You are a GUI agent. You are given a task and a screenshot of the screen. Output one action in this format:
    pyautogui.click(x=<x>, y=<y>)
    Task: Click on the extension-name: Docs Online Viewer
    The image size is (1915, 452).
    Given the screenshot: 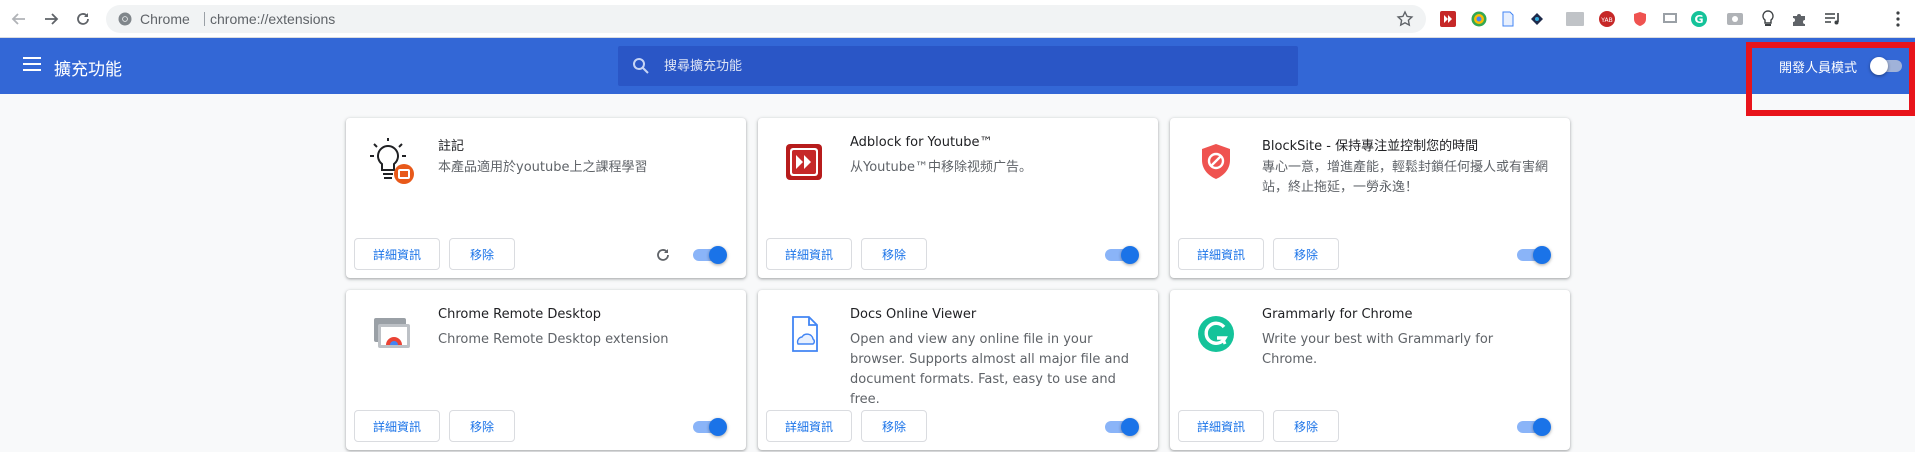 What is the action you would take?
    pyautogui.click(x=913, y=314)
    